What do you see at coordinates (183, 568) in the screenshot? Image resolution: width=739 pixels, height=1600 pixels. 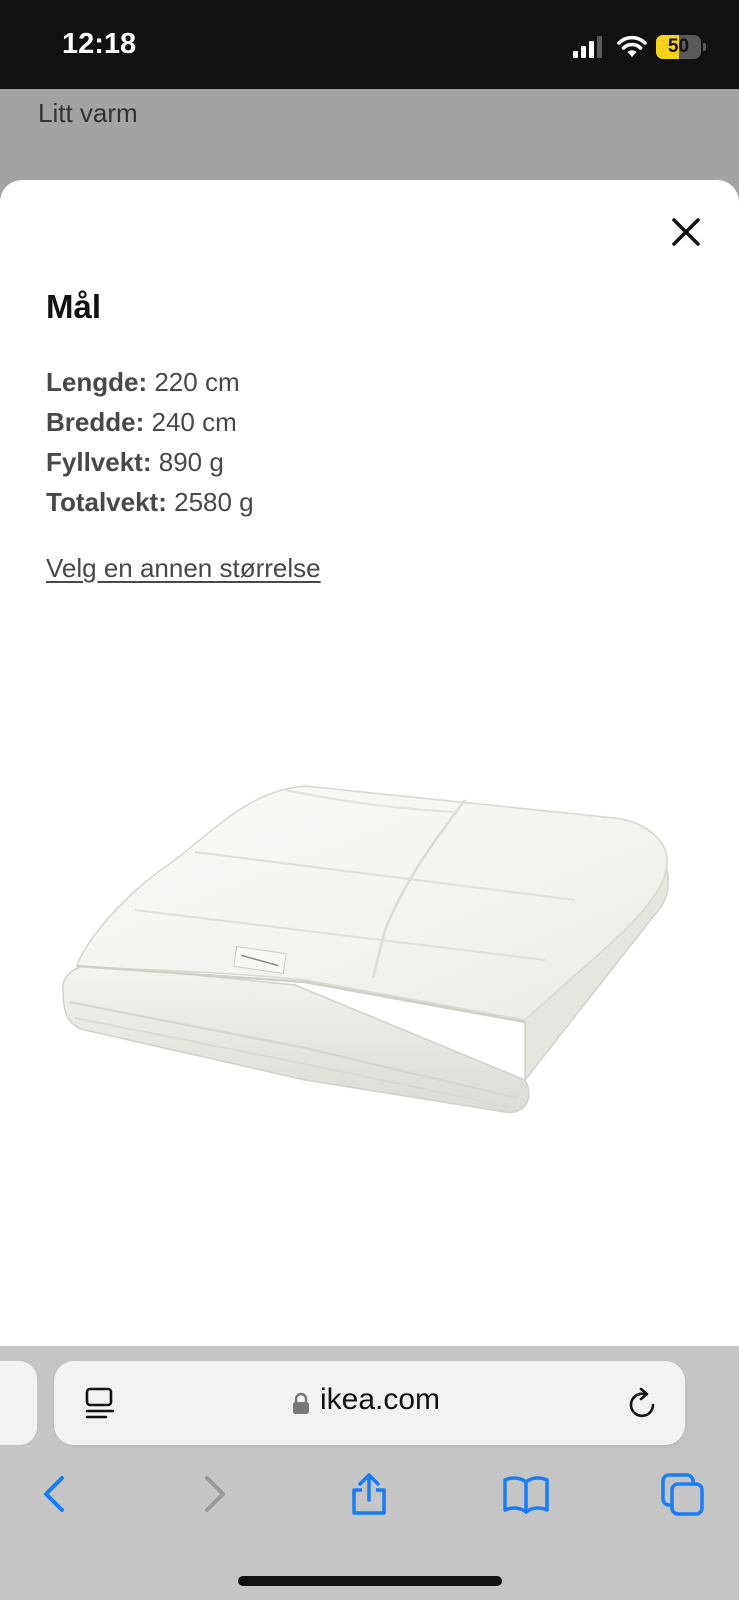 I see `choose-other-size-link: Velg en annen størrelse` at bounding box center [183, 568].